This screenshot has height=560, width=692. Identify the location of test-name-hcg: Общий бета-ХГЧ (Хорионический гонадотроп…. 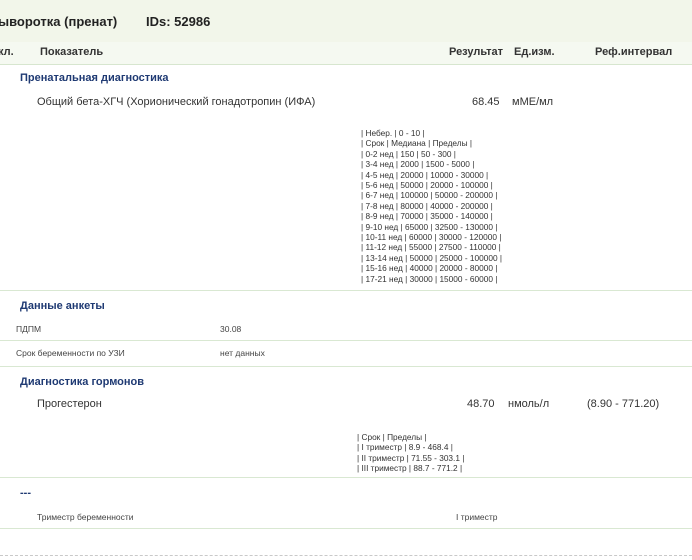
(176, 102).